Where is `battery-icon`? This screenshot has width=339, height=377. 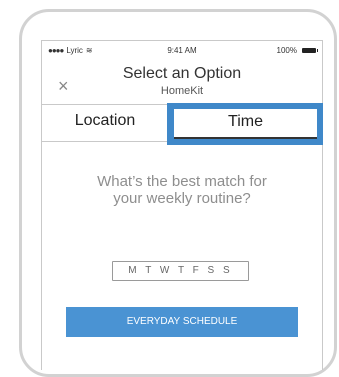 battery-icon is located at coordinates (310, 50).